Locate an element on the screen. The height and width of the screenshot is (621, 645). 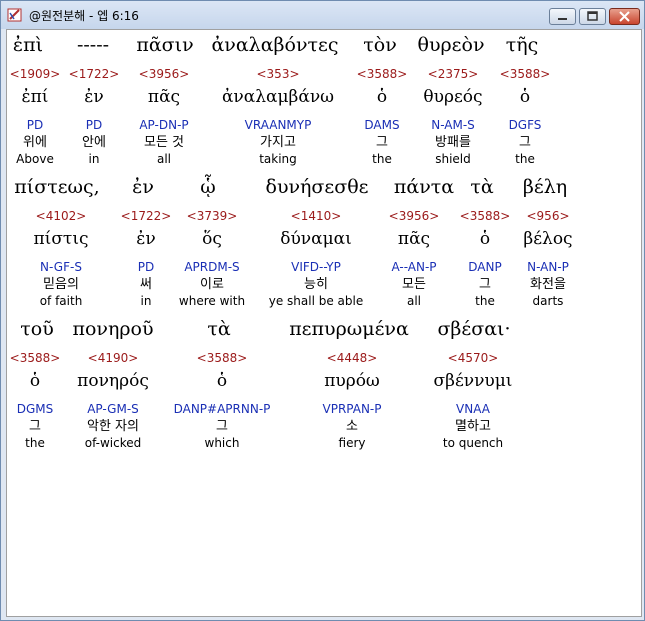
word-column: <4102> πίστις N-GF-S 믿음의 of faith is located at coordinates (60, 258).